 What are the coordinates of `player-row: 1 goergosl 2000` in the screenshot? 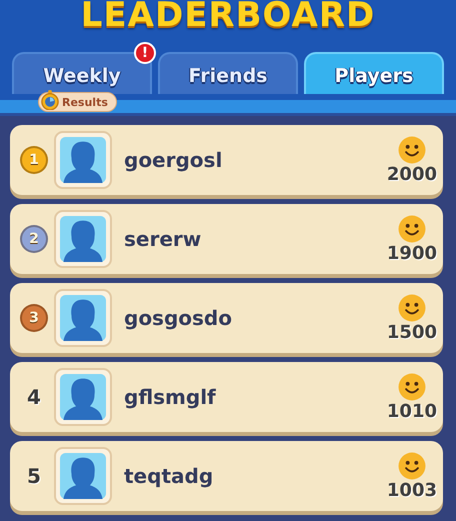 It's located at (226, 160).